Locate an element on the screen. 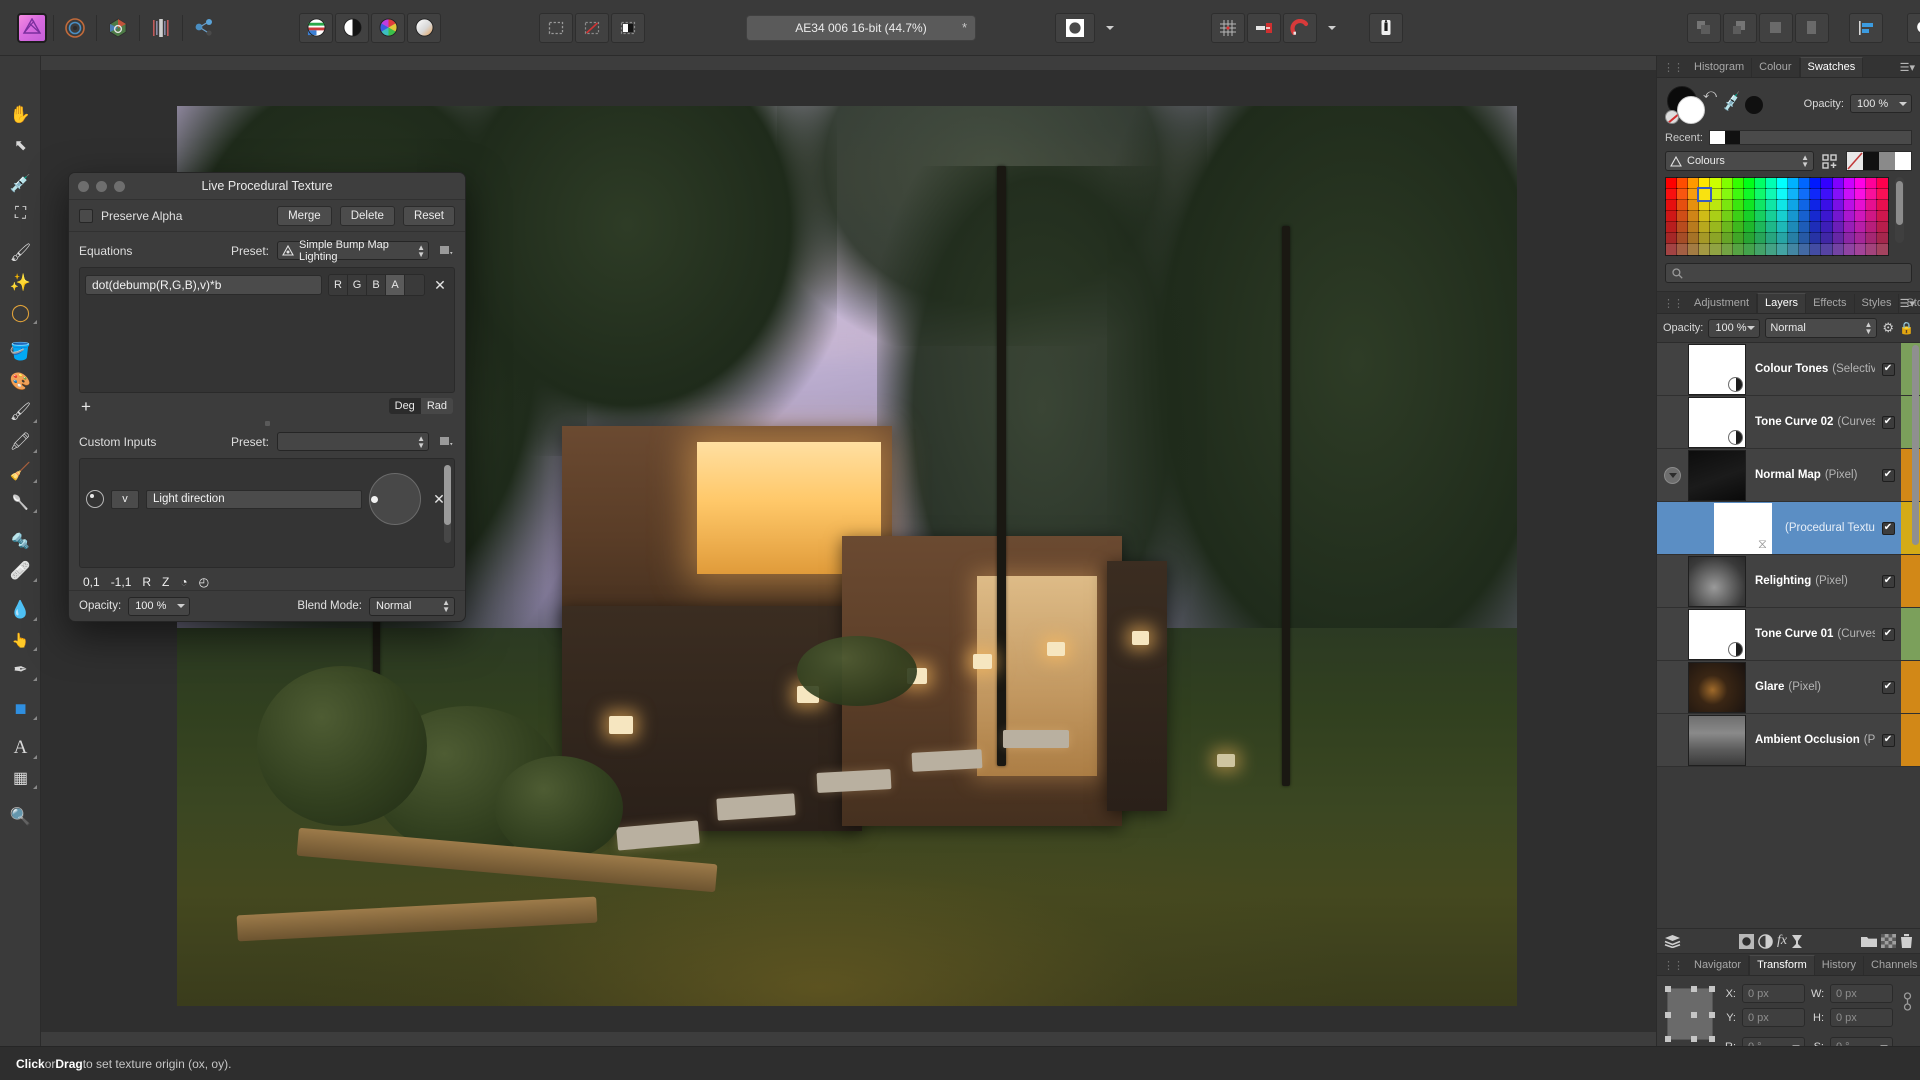  liquify-persona-button is located at coordinates (75, 28).